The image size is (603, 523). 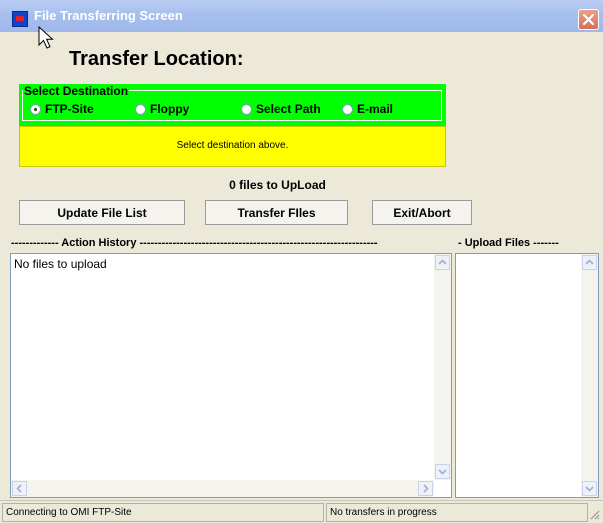 I want to click on scroll-left-button, so click(x=19, y=488).